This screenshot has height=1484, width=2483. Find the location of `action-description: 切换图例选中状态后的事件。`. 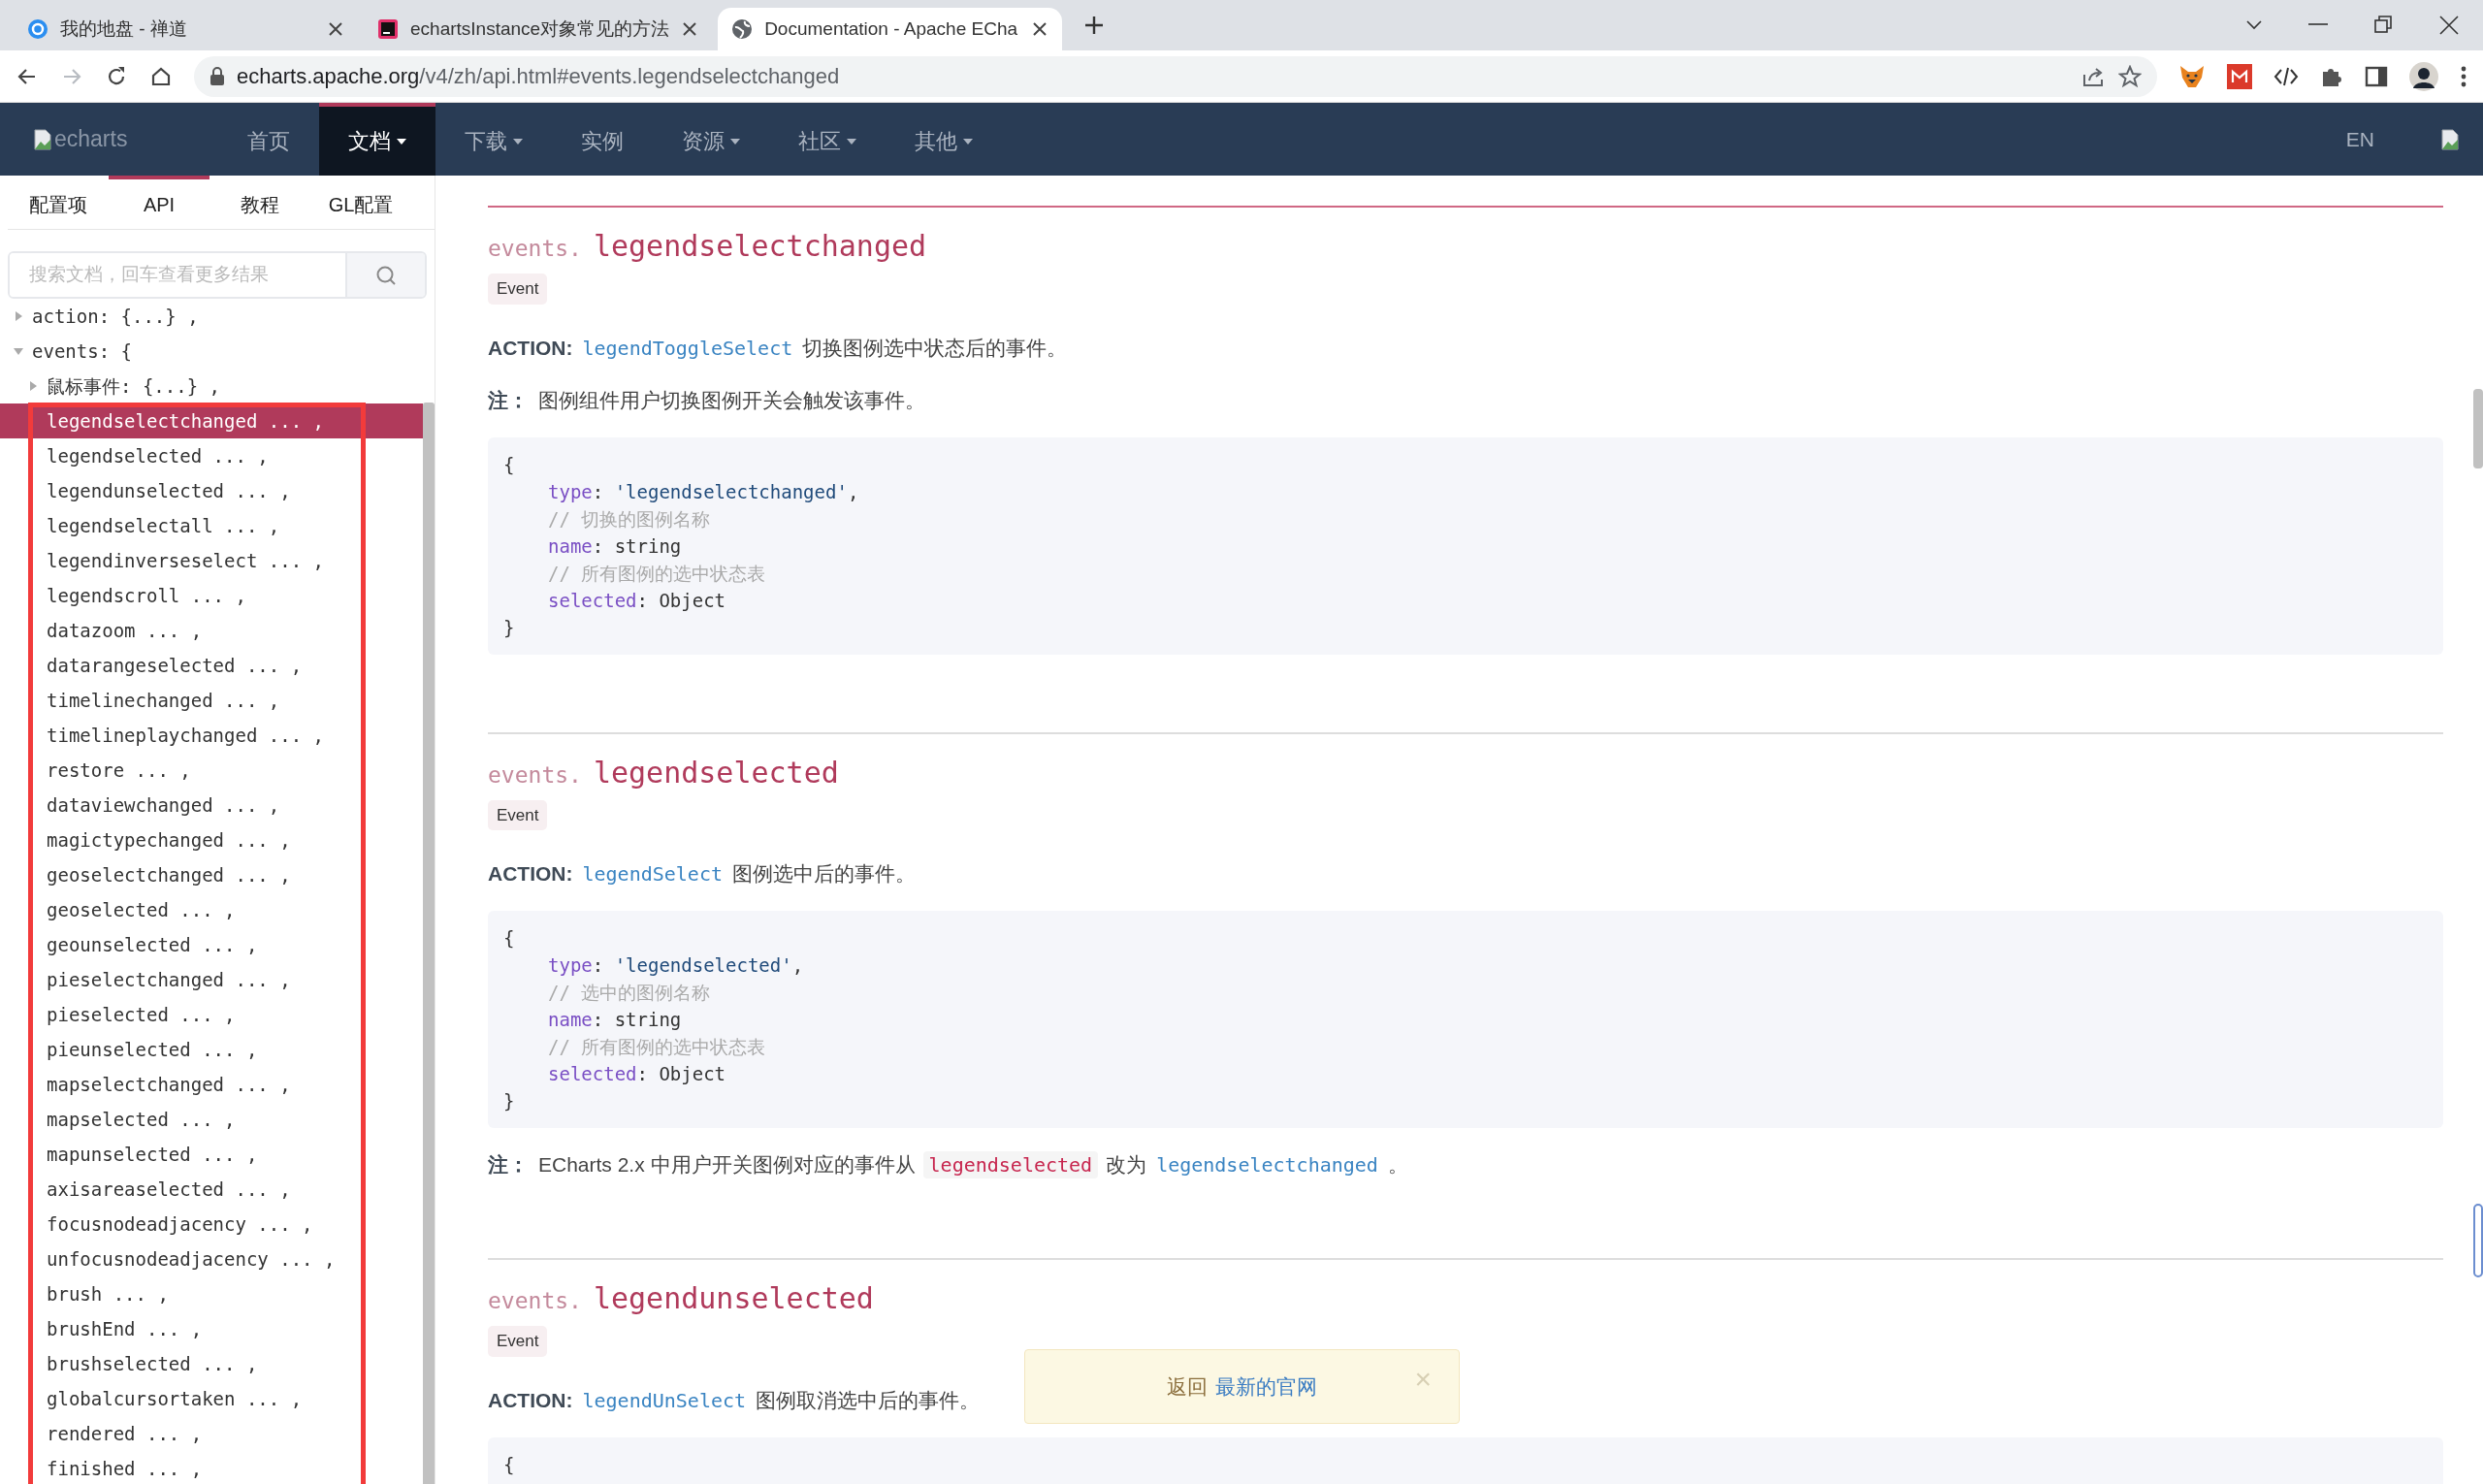

action-description: 切换图例选中状态后的事件。 is located at coordinates (935, 347).